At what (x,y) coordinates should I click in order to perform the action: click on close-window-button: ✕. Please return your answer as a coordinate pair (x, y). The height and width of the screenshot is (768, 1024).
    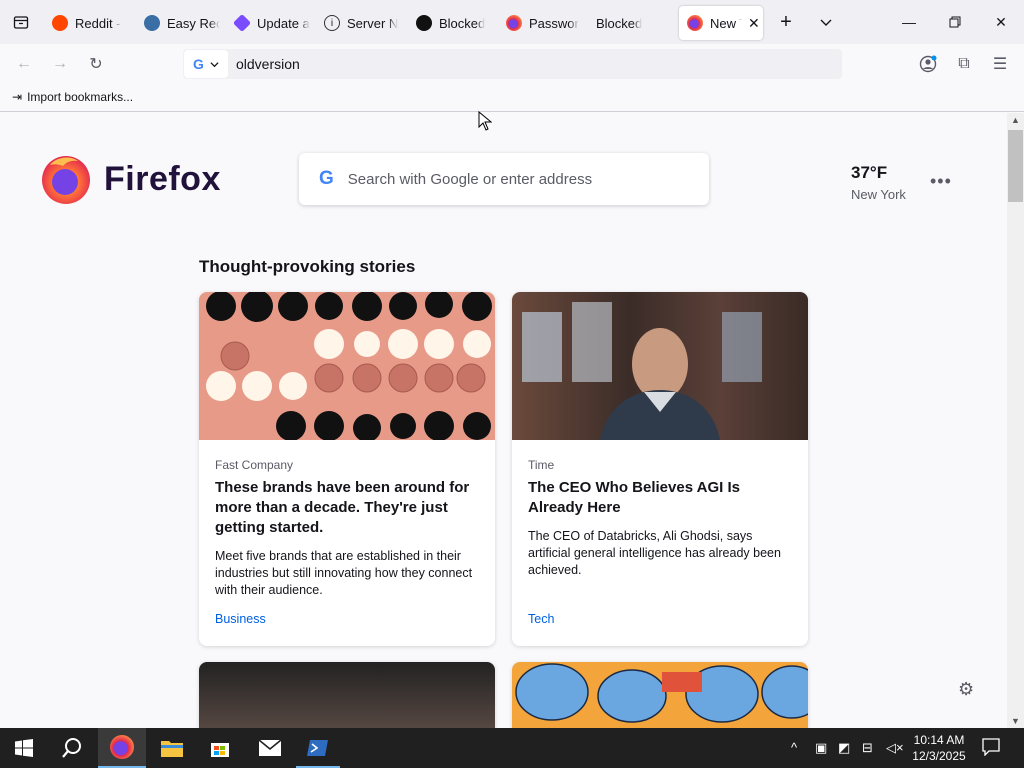
    Looking at the image, I should click on (1001, 22).